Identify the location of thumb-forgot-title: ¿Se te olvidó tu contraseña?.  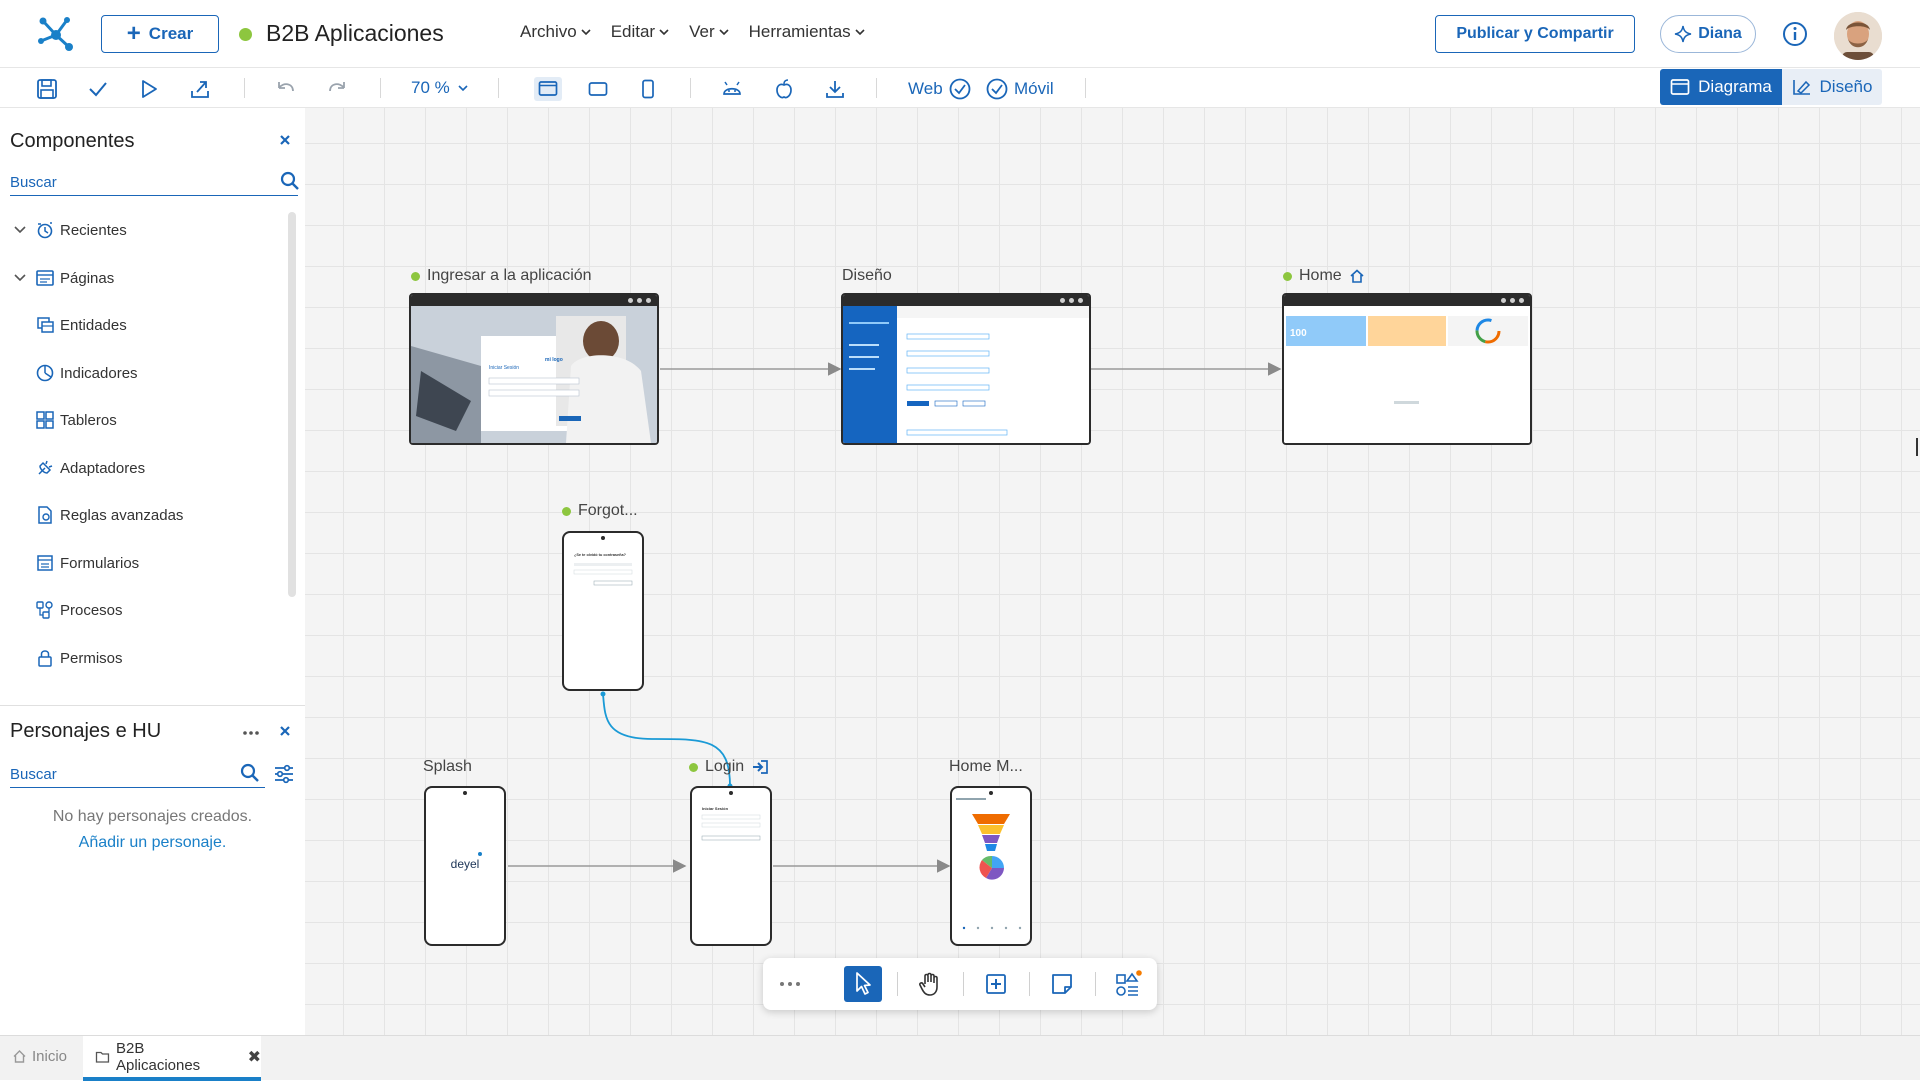
(600, 555).